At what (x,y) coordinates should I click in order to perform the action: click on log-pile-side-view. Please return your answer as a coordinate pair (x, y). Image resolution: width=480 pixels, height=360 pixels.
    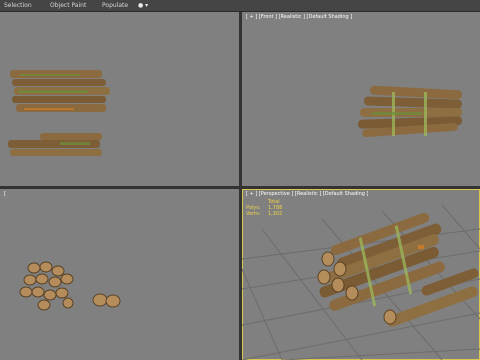
    Looking at the image, I should click on (70, 286).